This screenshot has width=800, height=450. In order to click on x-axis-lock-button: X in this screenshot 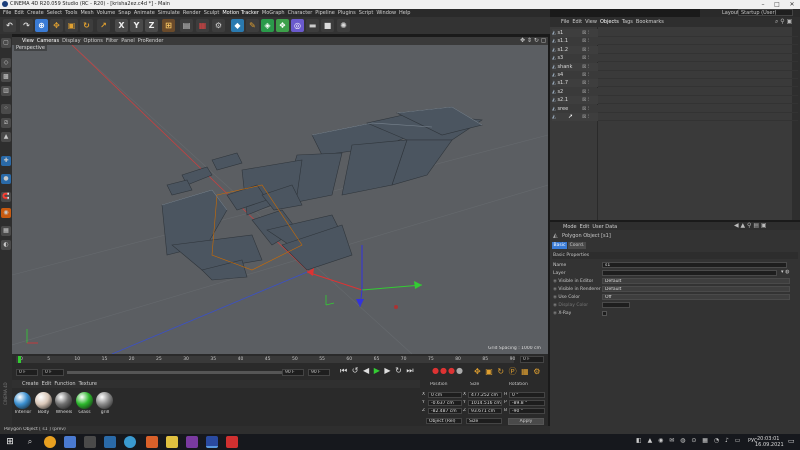, I will do `click(121, 25)`.